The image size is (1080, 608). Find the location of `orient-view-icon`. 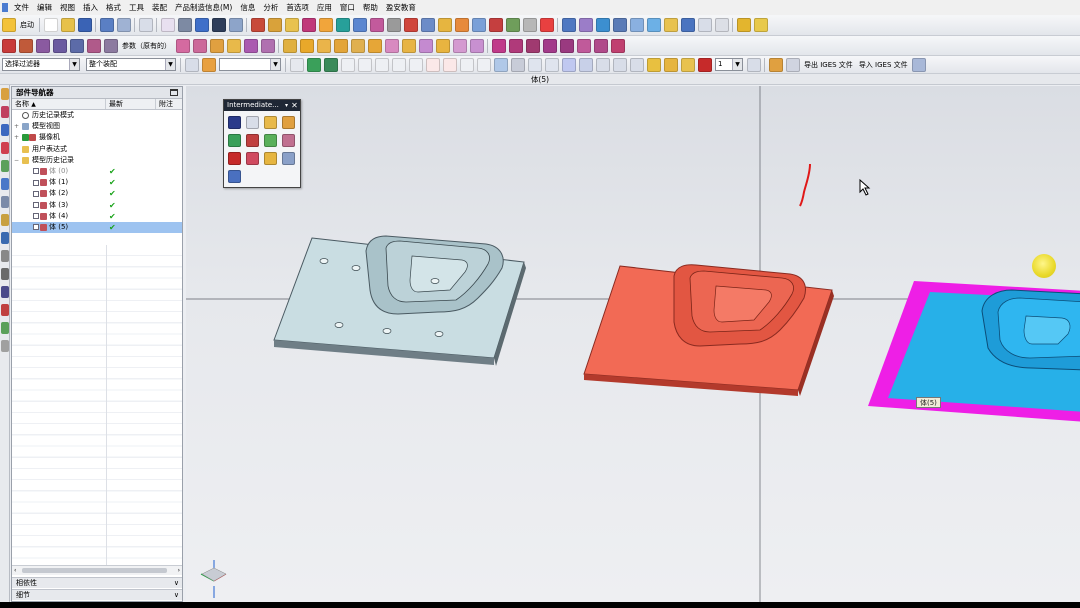

orient-view-icon is located at coordinates (201, 25).